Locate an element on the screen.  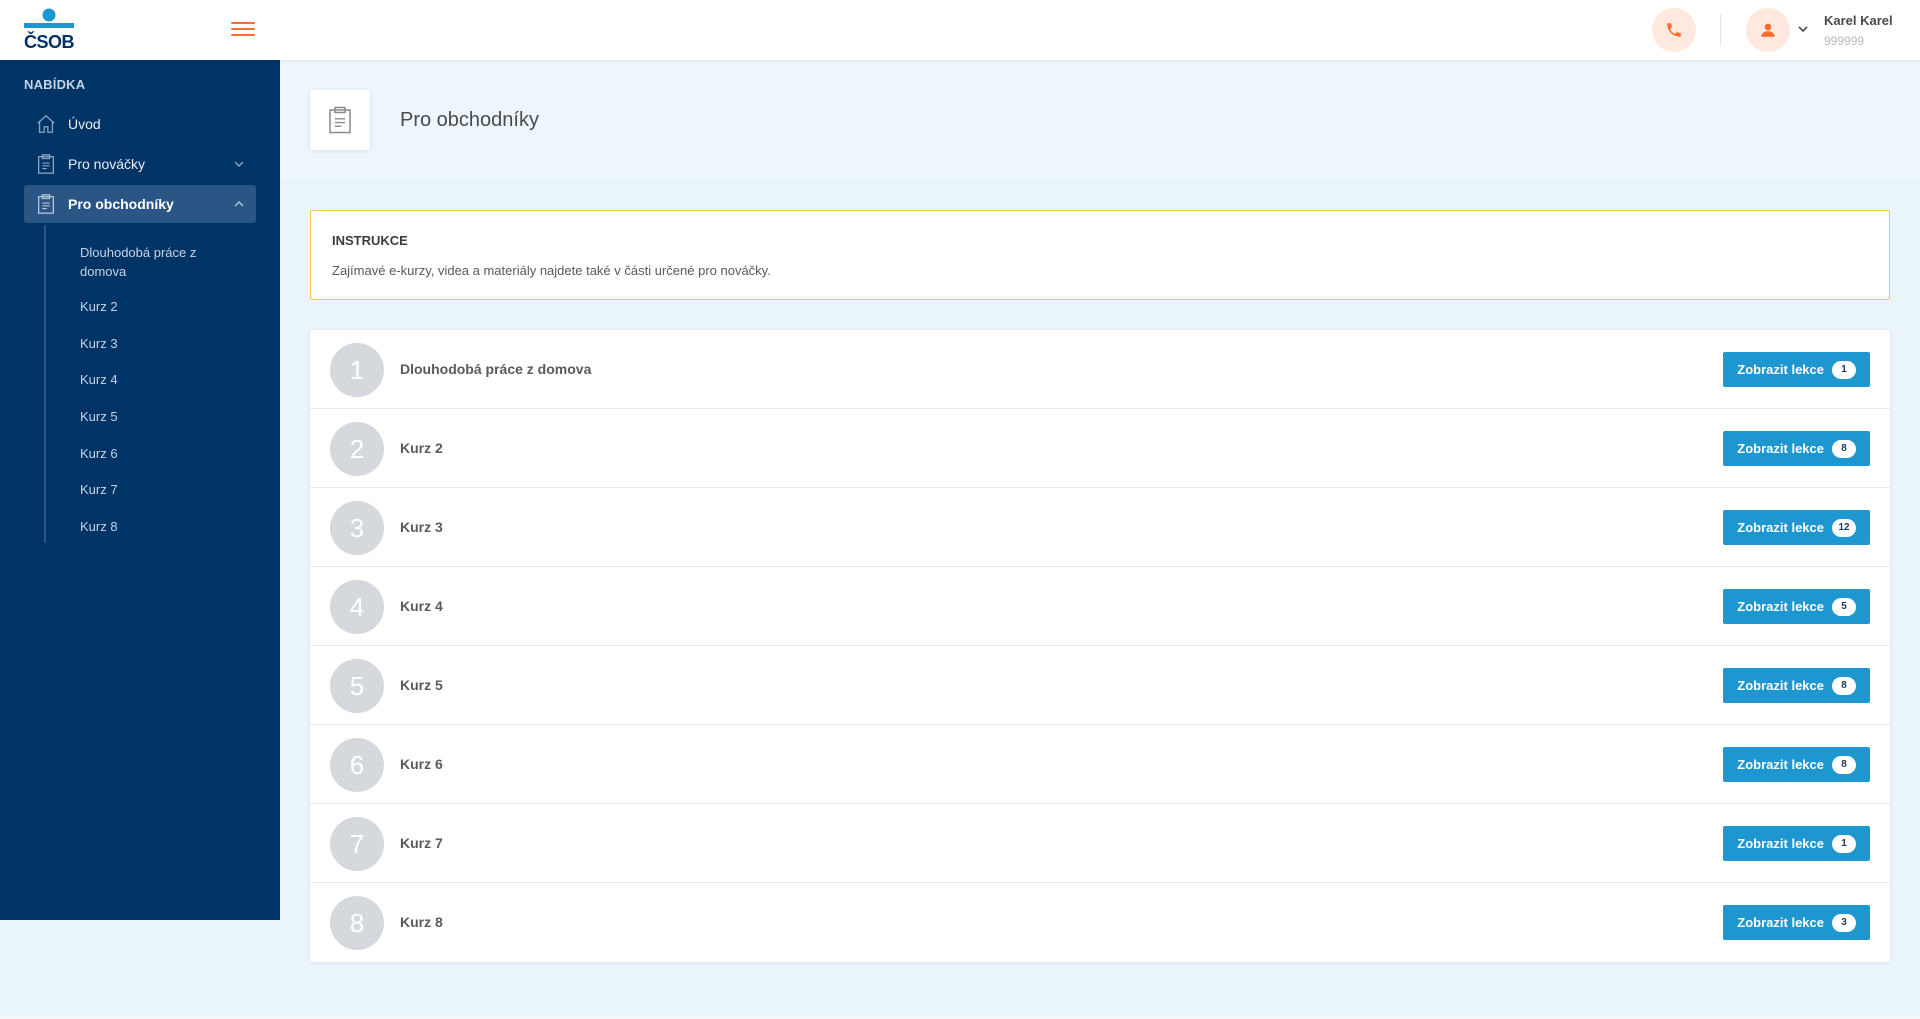
page-footer-strip is located at coordinates (960, 1017).